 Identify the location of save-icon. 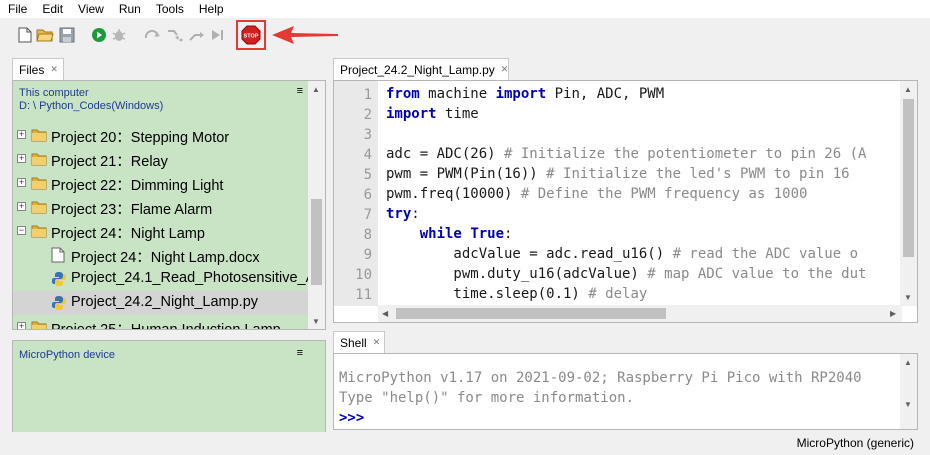
(67, 35).